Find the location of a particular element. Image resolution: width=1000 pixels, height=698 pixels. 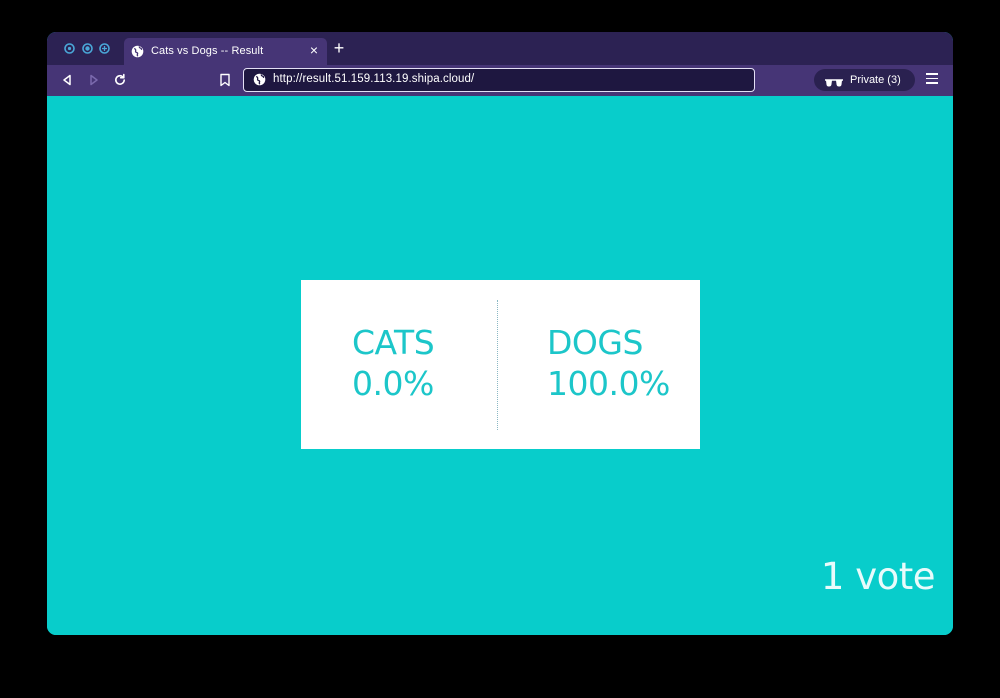

tab-title: Cats vs Dogs -- Result is located at coordinates (207, 51).